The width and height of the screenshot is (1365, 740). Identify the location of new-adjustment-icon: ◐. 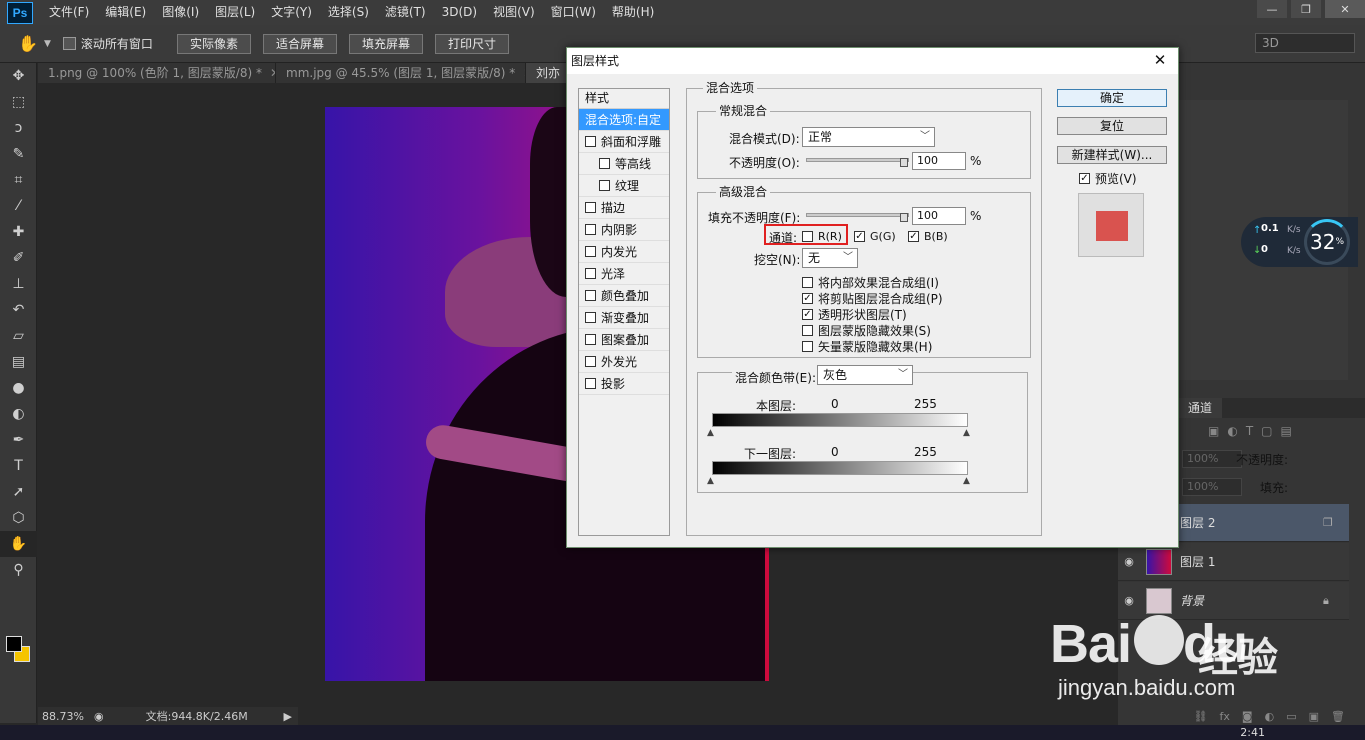
(1270, 716).